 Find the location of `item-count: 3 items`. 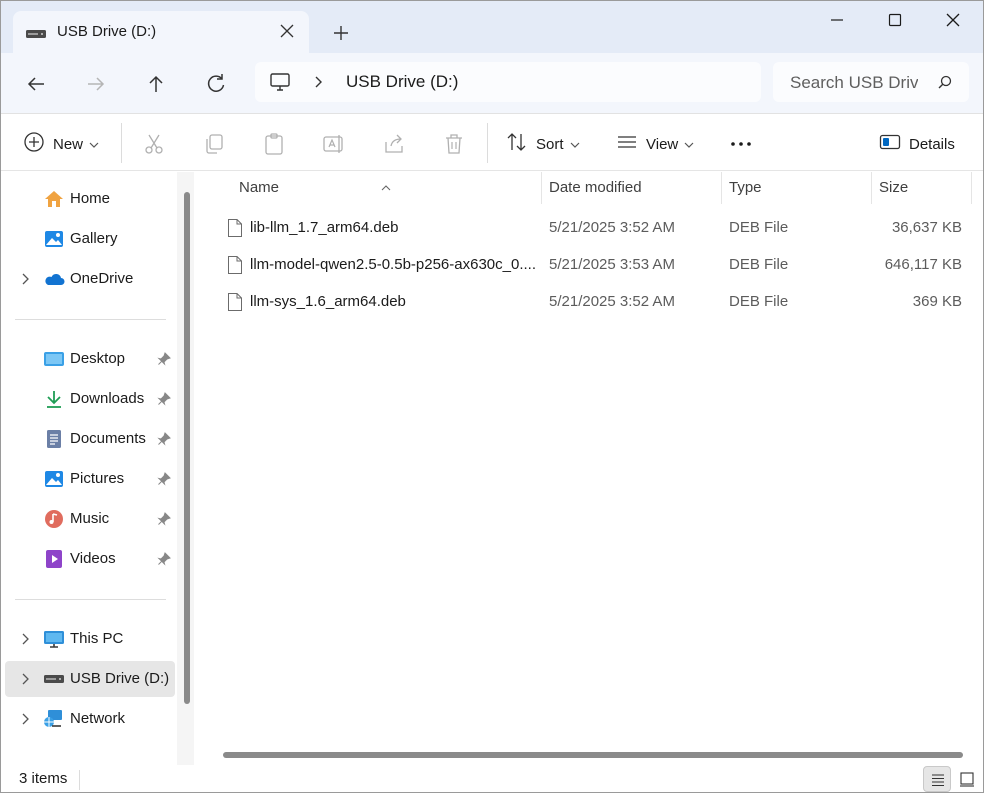

item-count: 3 items is located at coordinates (43, 778).